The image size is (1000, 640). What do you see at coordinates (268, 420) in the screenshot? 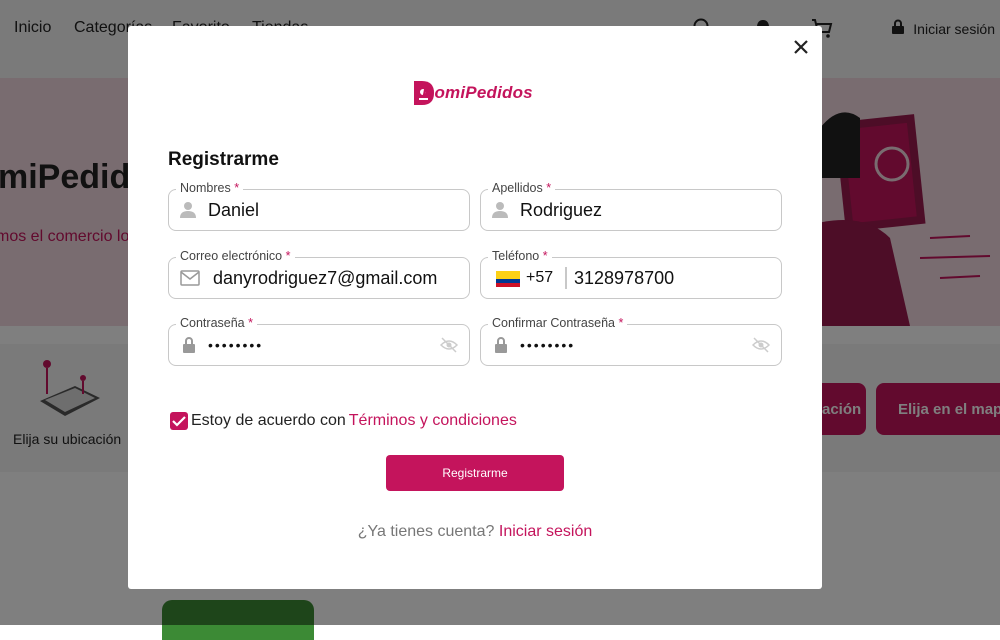
I see `terms-text: Estoy de acuerdo con` at bounding box center [268, 420].